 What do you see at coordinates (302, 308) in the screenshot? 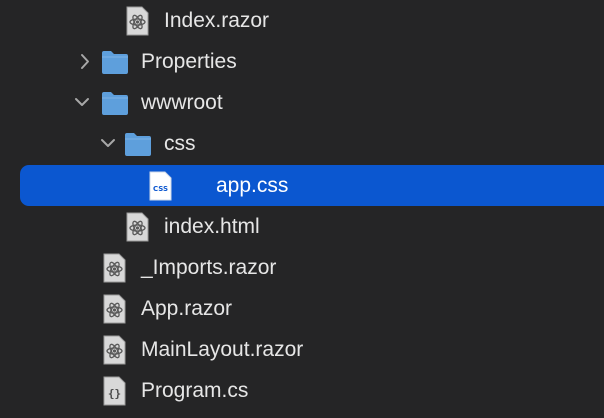
I see `tree-item-app-razor: App.razor` at bounding box center [302, 308].